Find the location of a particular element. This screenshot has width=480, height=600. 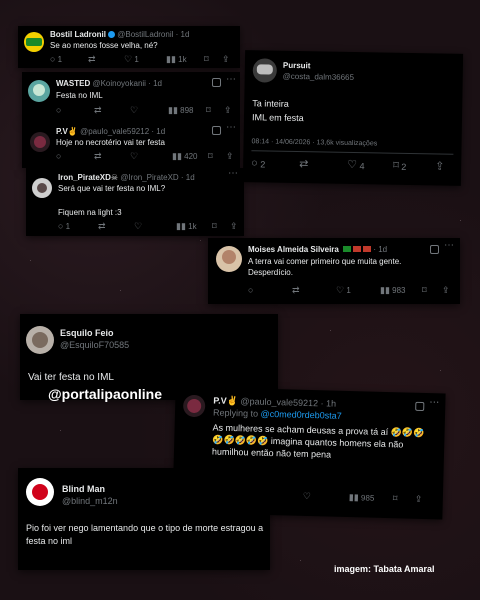

author-handle: @paulo_vale59212 · 1d is located at coordinates (122, 131).